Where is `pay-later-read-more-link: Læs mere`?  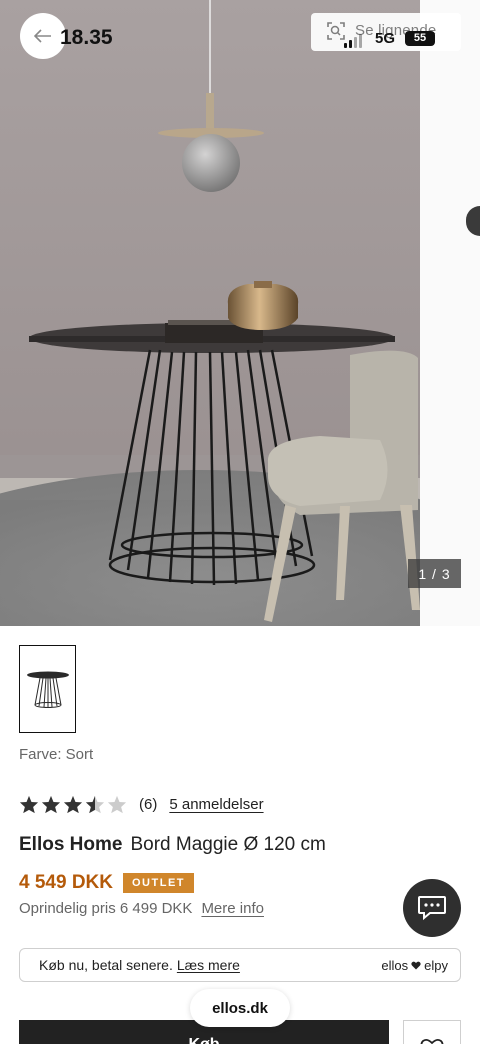
pay-later-read-more-link: Læs mere is located at coordinates (208, 965).